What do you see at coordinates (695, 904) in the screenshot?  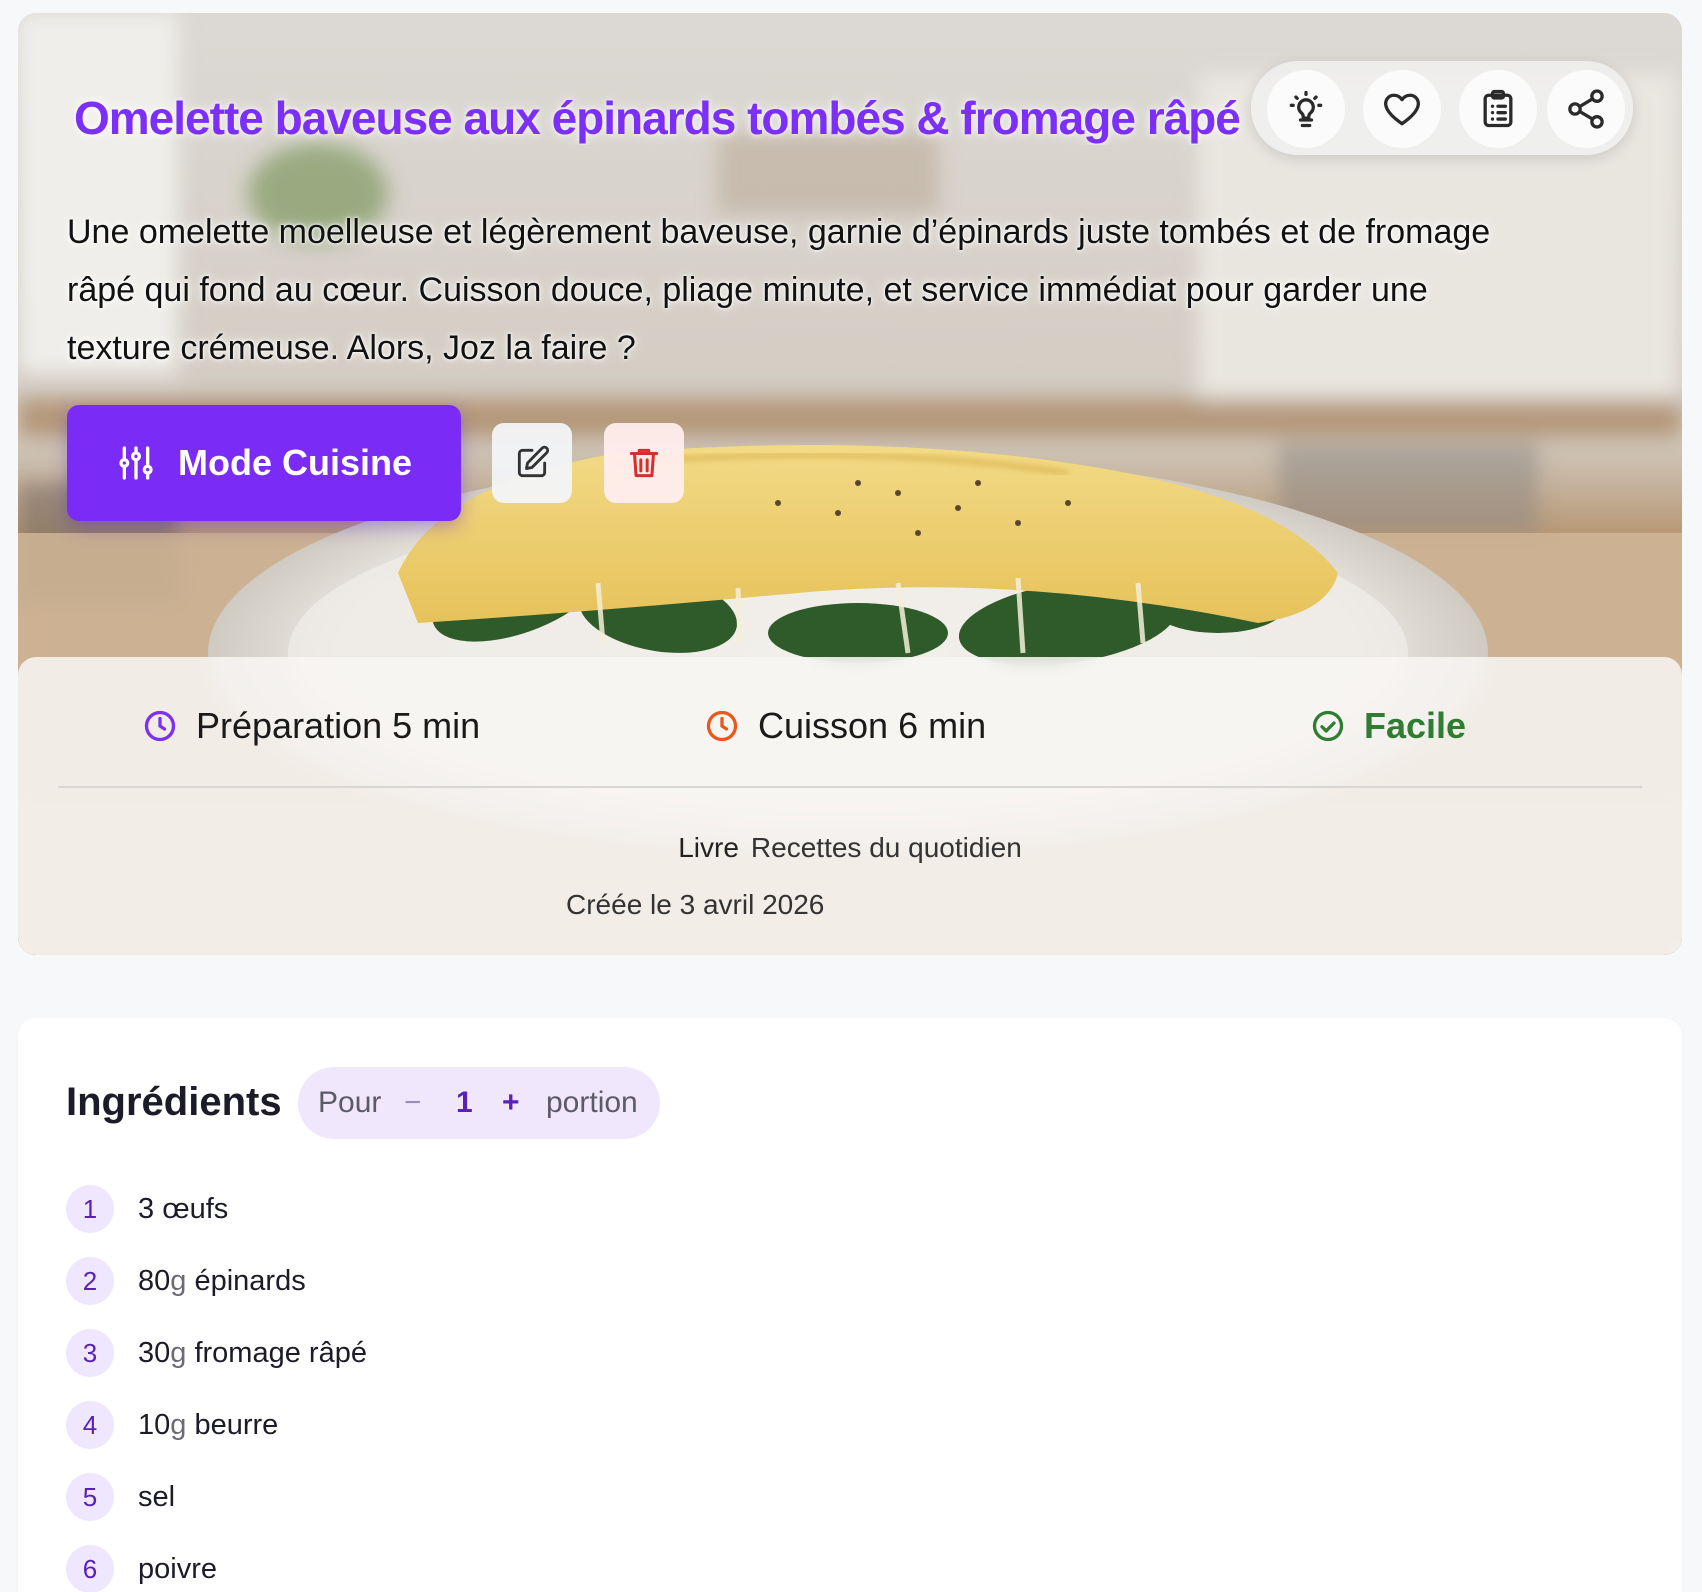 I see `created-date: Créée le 3 avril 2026` at bounding box center [695, 904].